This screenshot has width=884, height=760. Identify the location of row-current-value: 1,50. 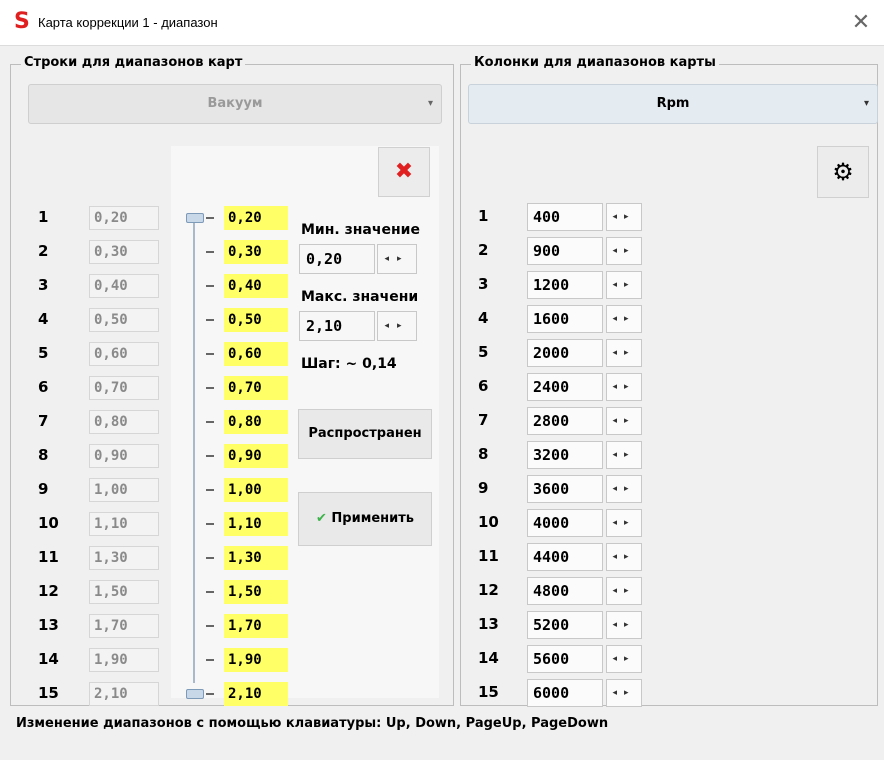
(124, 592).